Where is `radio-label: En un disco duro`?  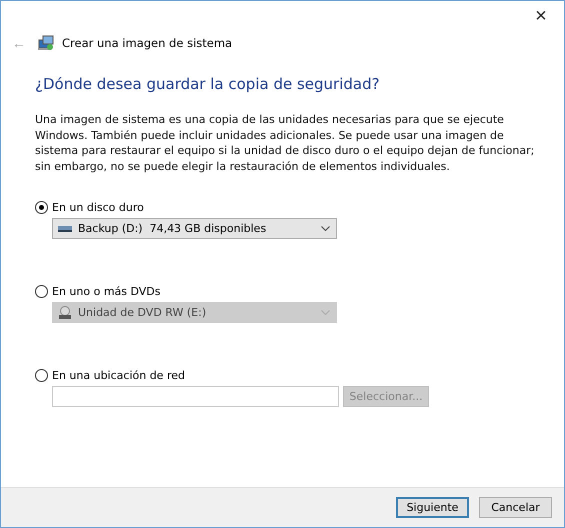 radio-label: En un disco duro is located at coordinates (98, 207).